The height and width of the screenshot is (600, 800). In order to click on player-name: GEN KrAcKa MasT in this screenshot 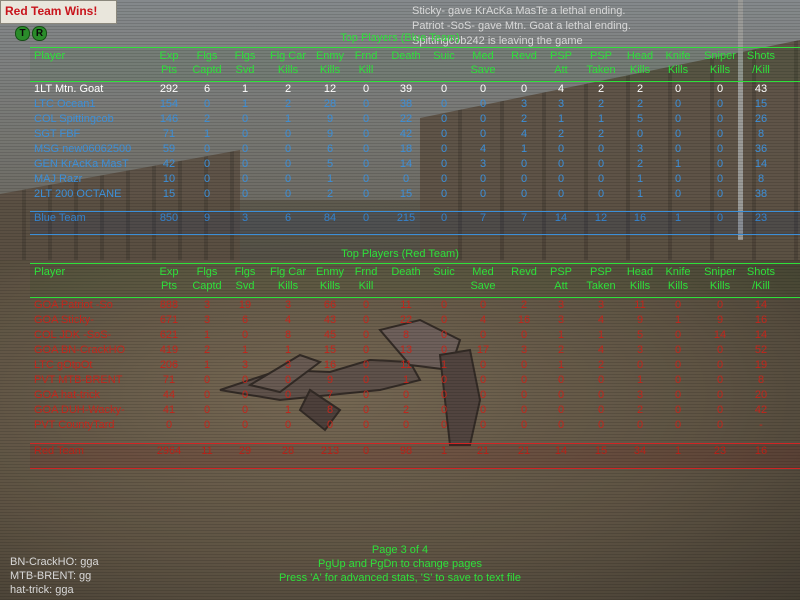, I will do `click(81, 164)`.